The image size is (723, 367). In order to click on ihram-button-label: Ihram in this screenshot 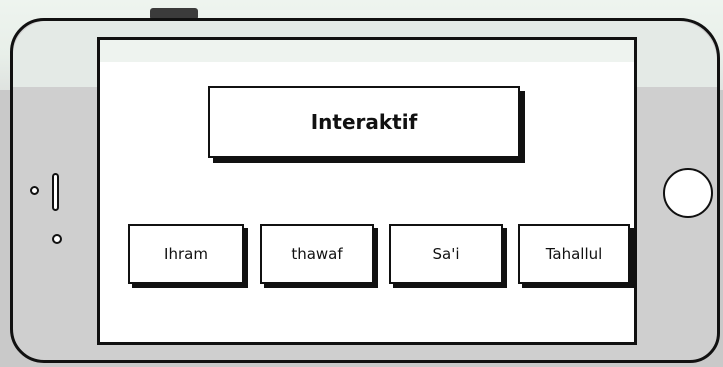, I will do `click(186, 254)`.